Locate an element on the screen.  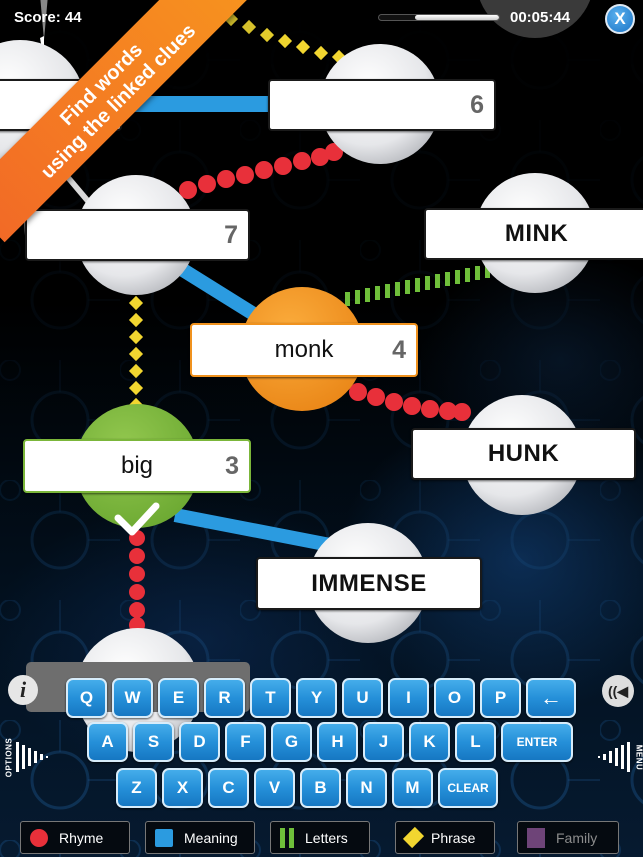
time-progress-bar is located at coordinates (439, 17).